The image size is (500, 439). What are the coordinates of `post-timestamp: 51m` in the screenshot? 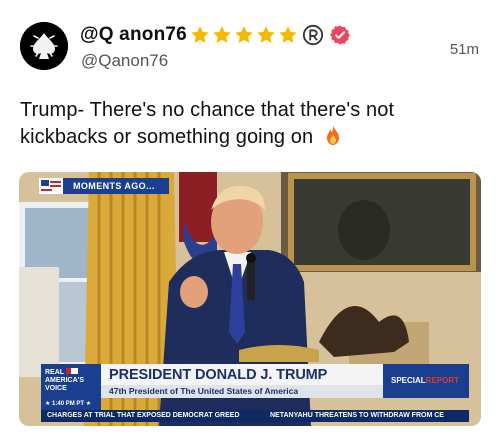 It's located at (464, 49).